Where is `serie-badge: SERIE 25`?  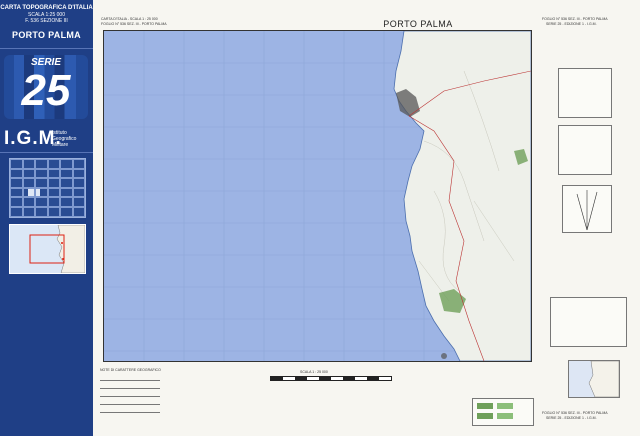
serie-badge: SERIE 25 is located at coordinates (46, 87).